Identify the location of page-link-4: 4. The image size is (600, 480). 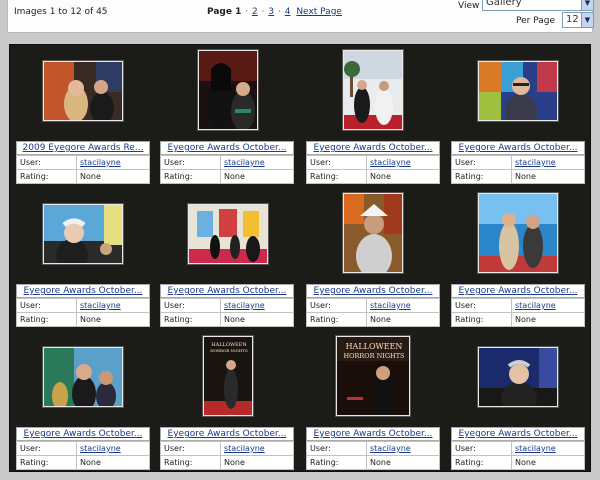
(288, 12).